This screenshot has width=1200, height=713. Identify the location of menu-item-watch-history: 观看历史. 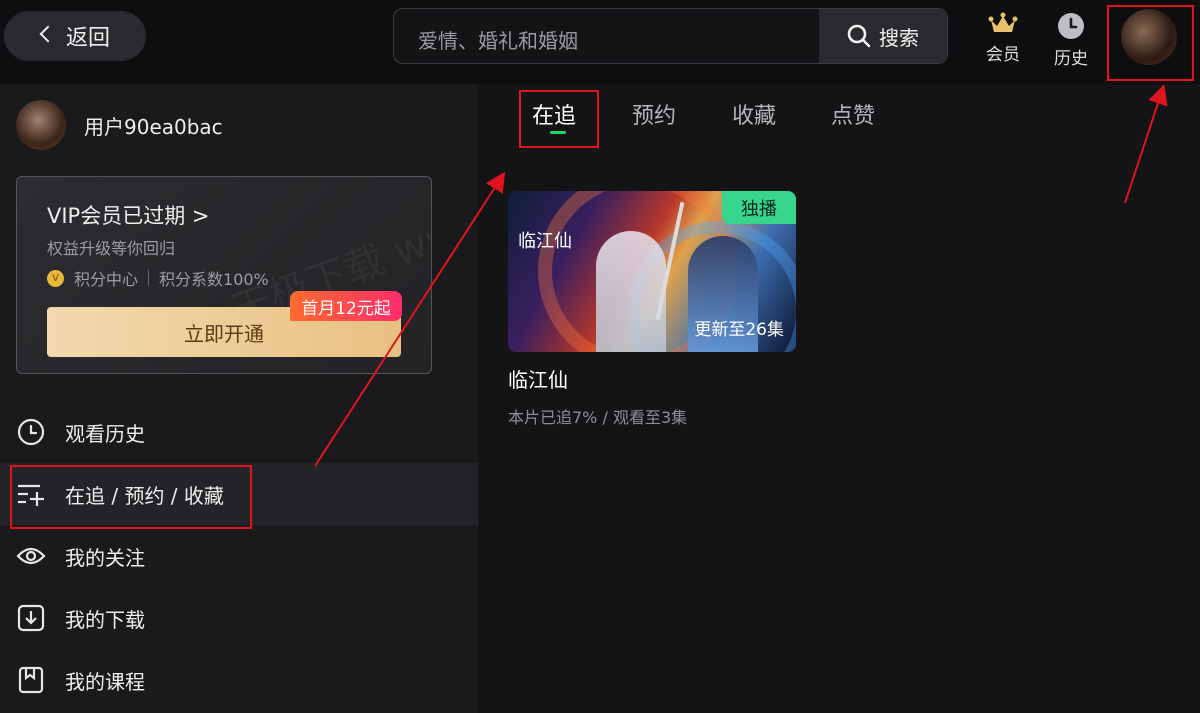
(239, 432).